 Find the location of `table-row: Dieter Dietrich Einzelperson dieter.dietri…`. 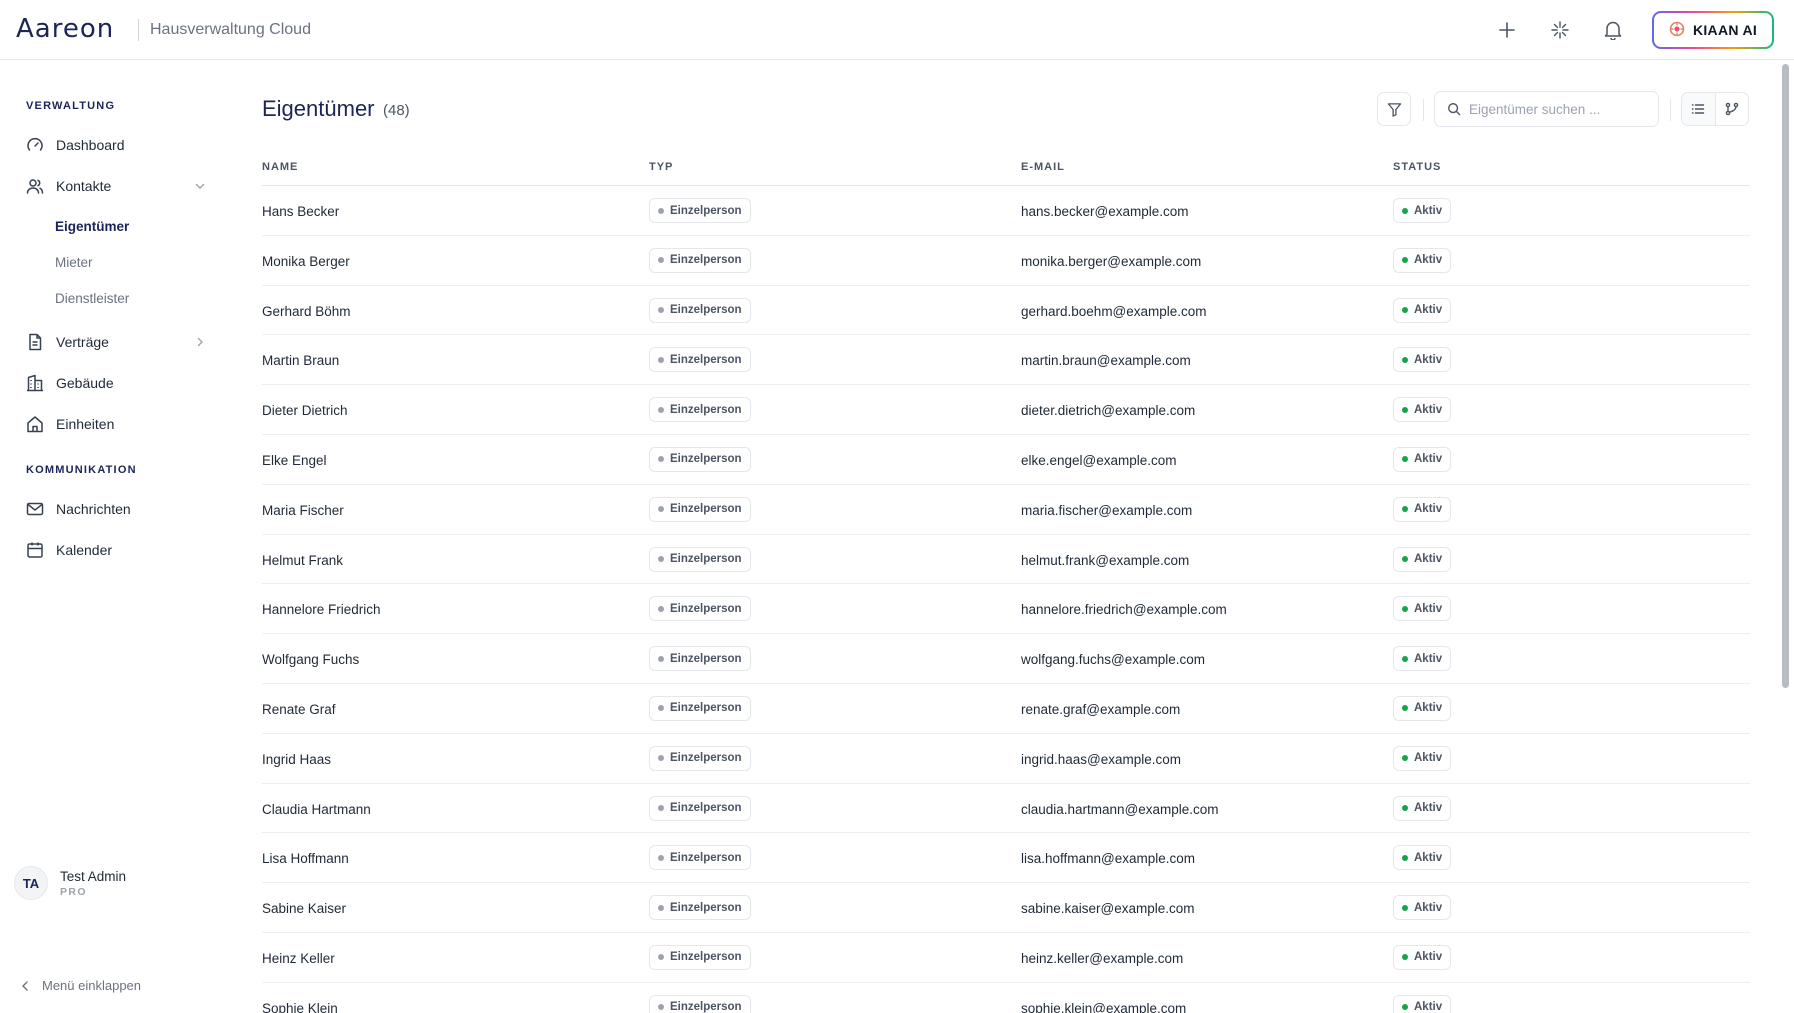

table-row: Dieter Dietrich Einzelperson dieter.dietri… is located at coordinates (1006, 410).